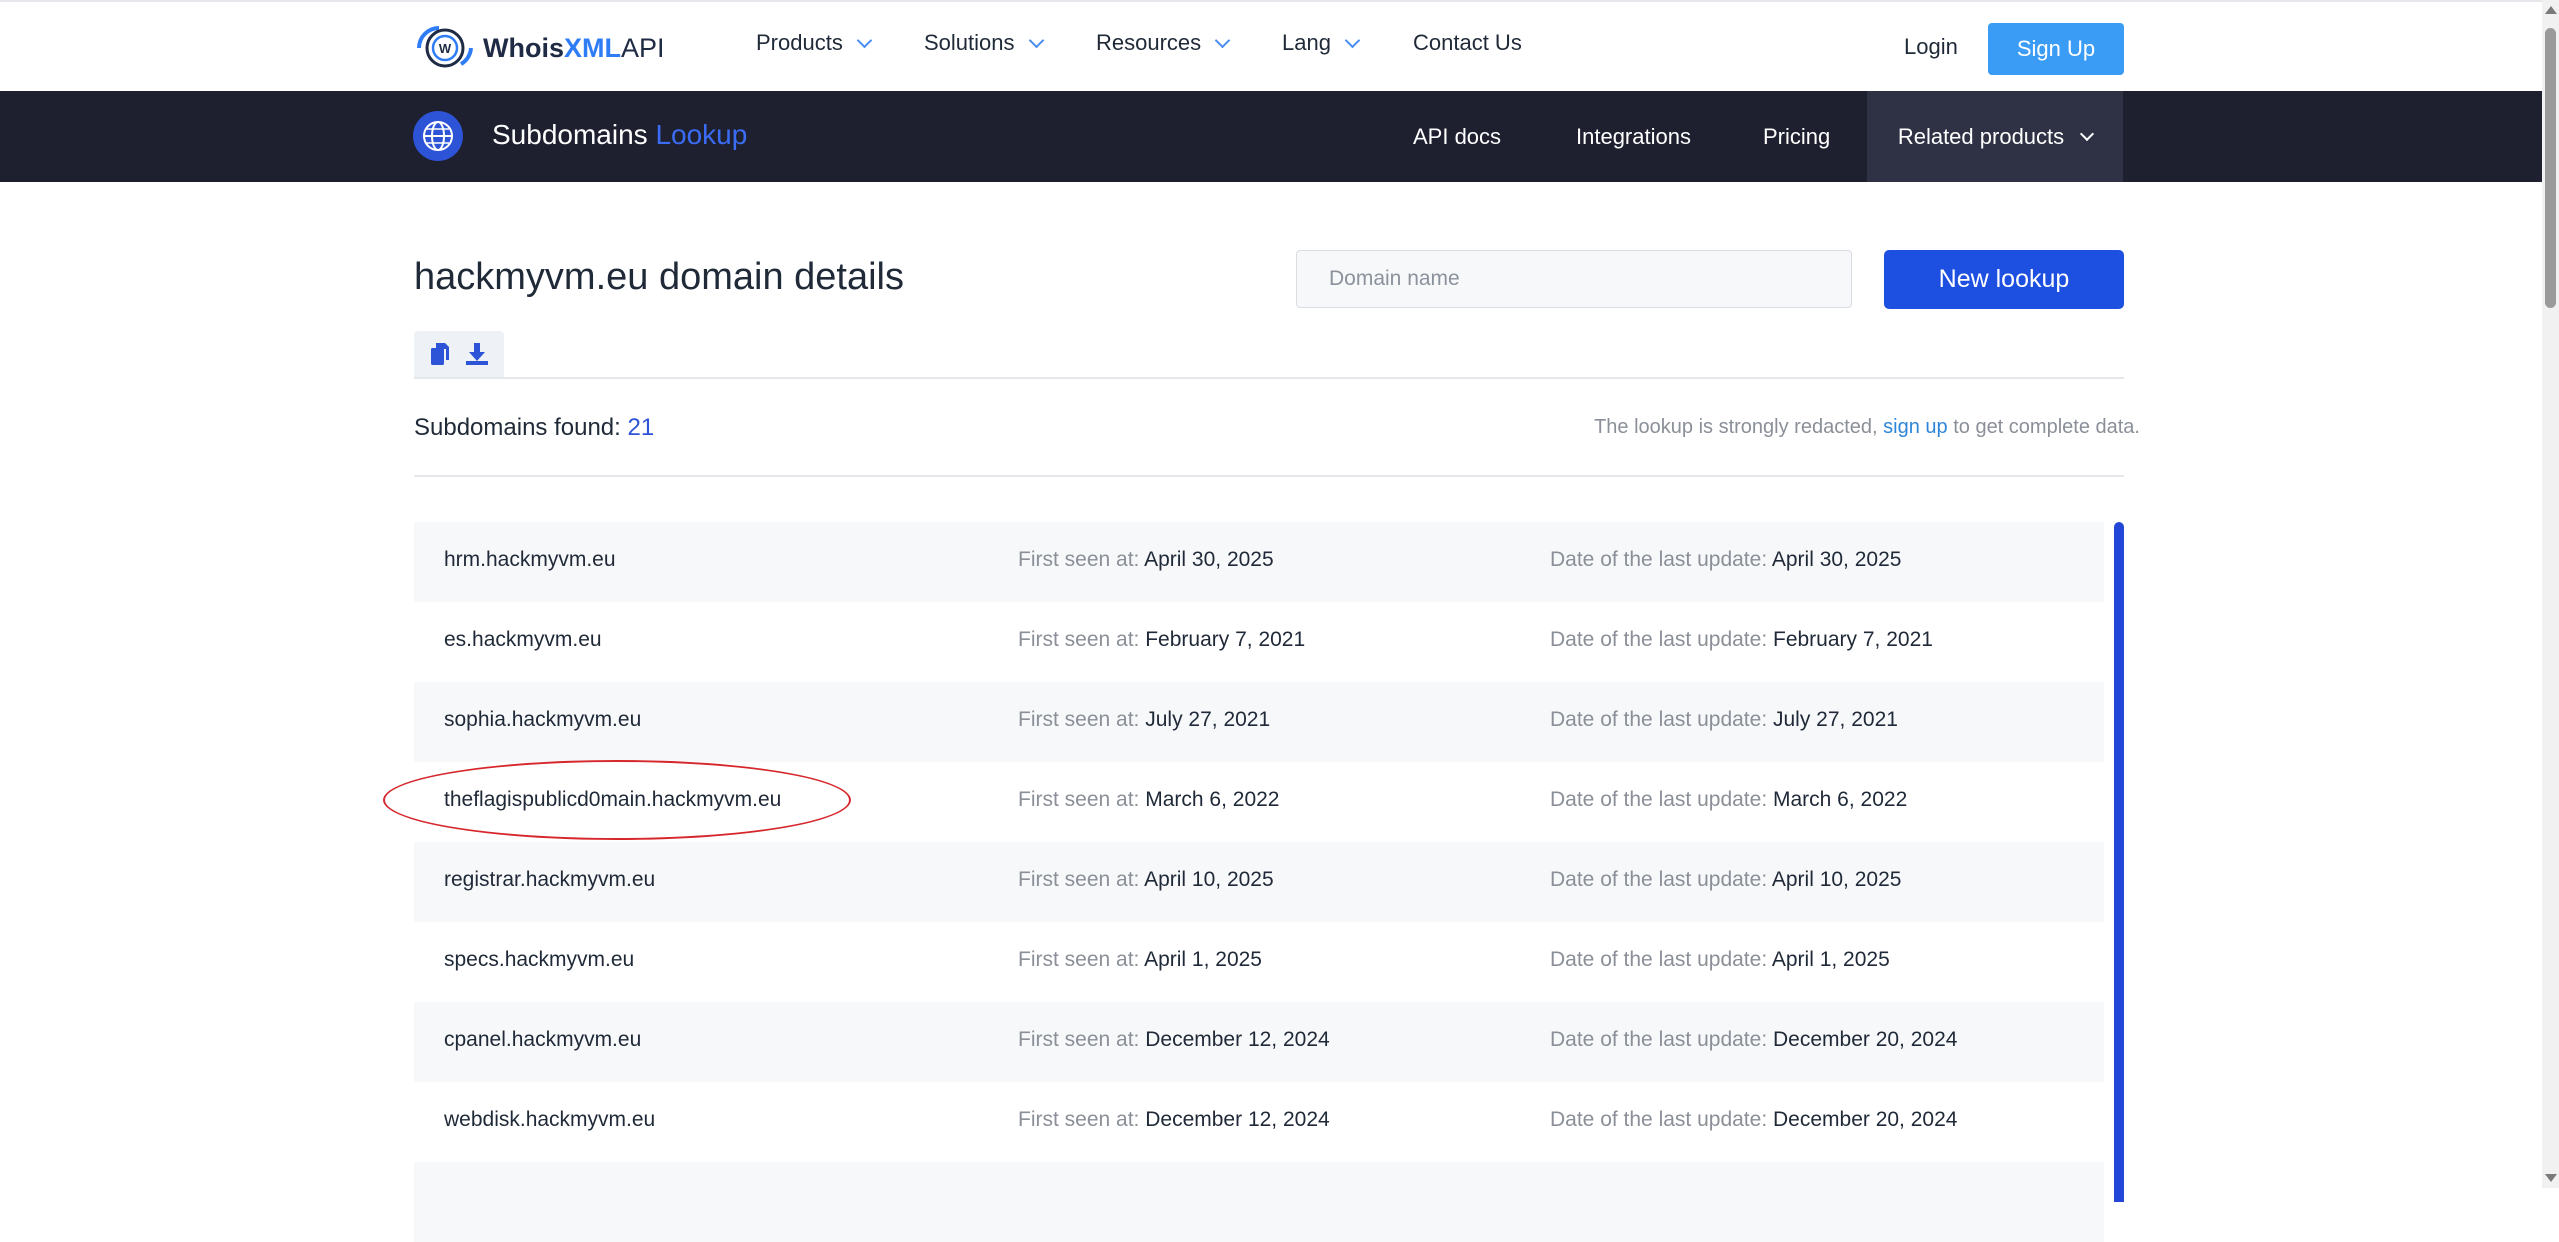 The width and height of the screenshot is (2559, 1242). I want to click on nav-products: Products, so click(814, 43).